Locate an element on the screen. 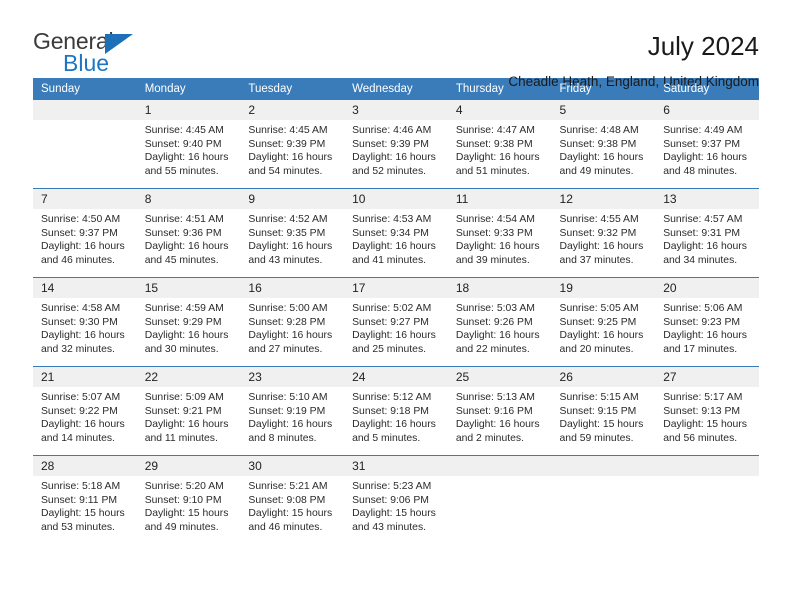 The height and width of the screenshot is (612, 792). daylight-text: Daylight: 15 hours and 59 minutes. is located at coordinates (601, 431).